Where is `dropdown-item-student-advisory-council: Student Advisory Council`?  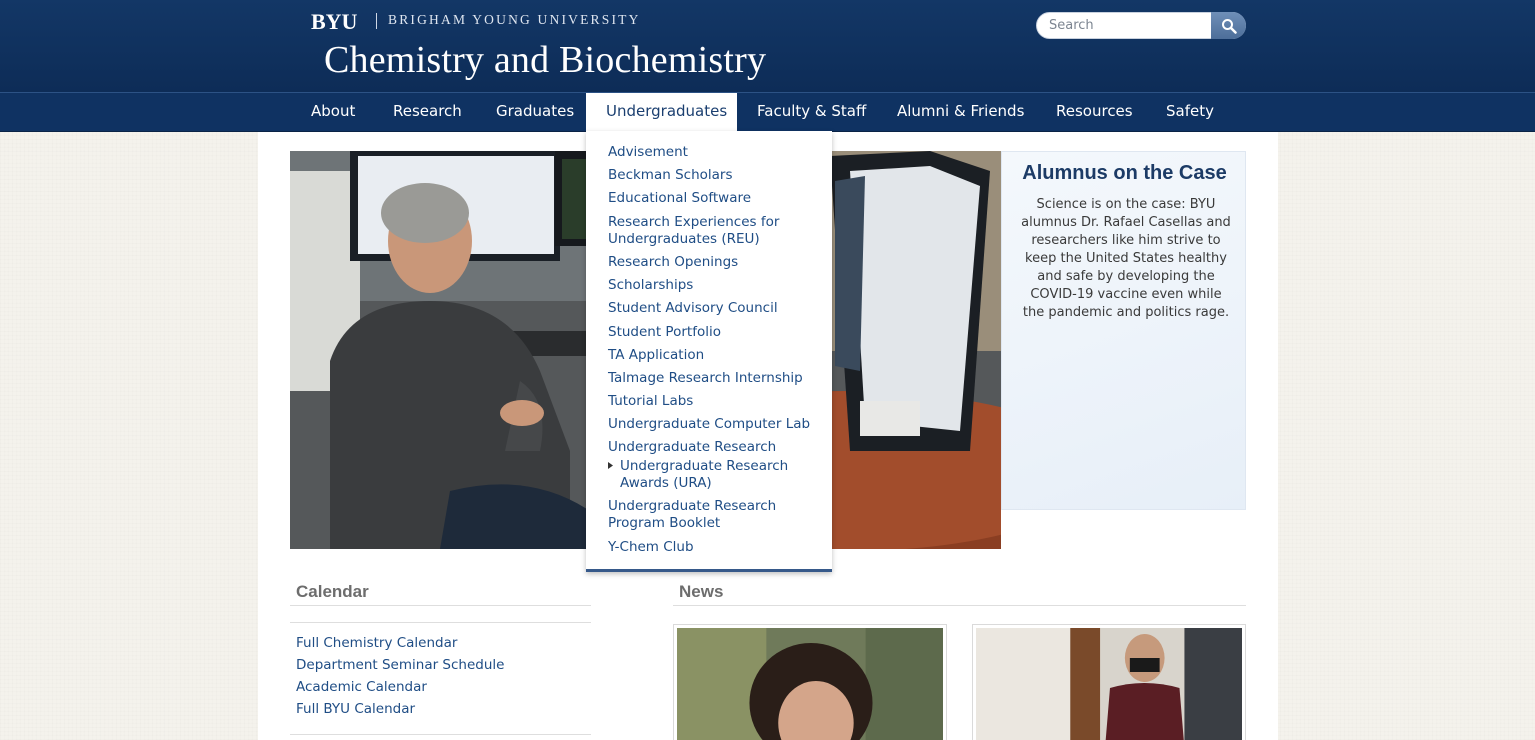
dropdown-item-student-advisory-council: Student Advisory Council is located at coordinates (715, 308).